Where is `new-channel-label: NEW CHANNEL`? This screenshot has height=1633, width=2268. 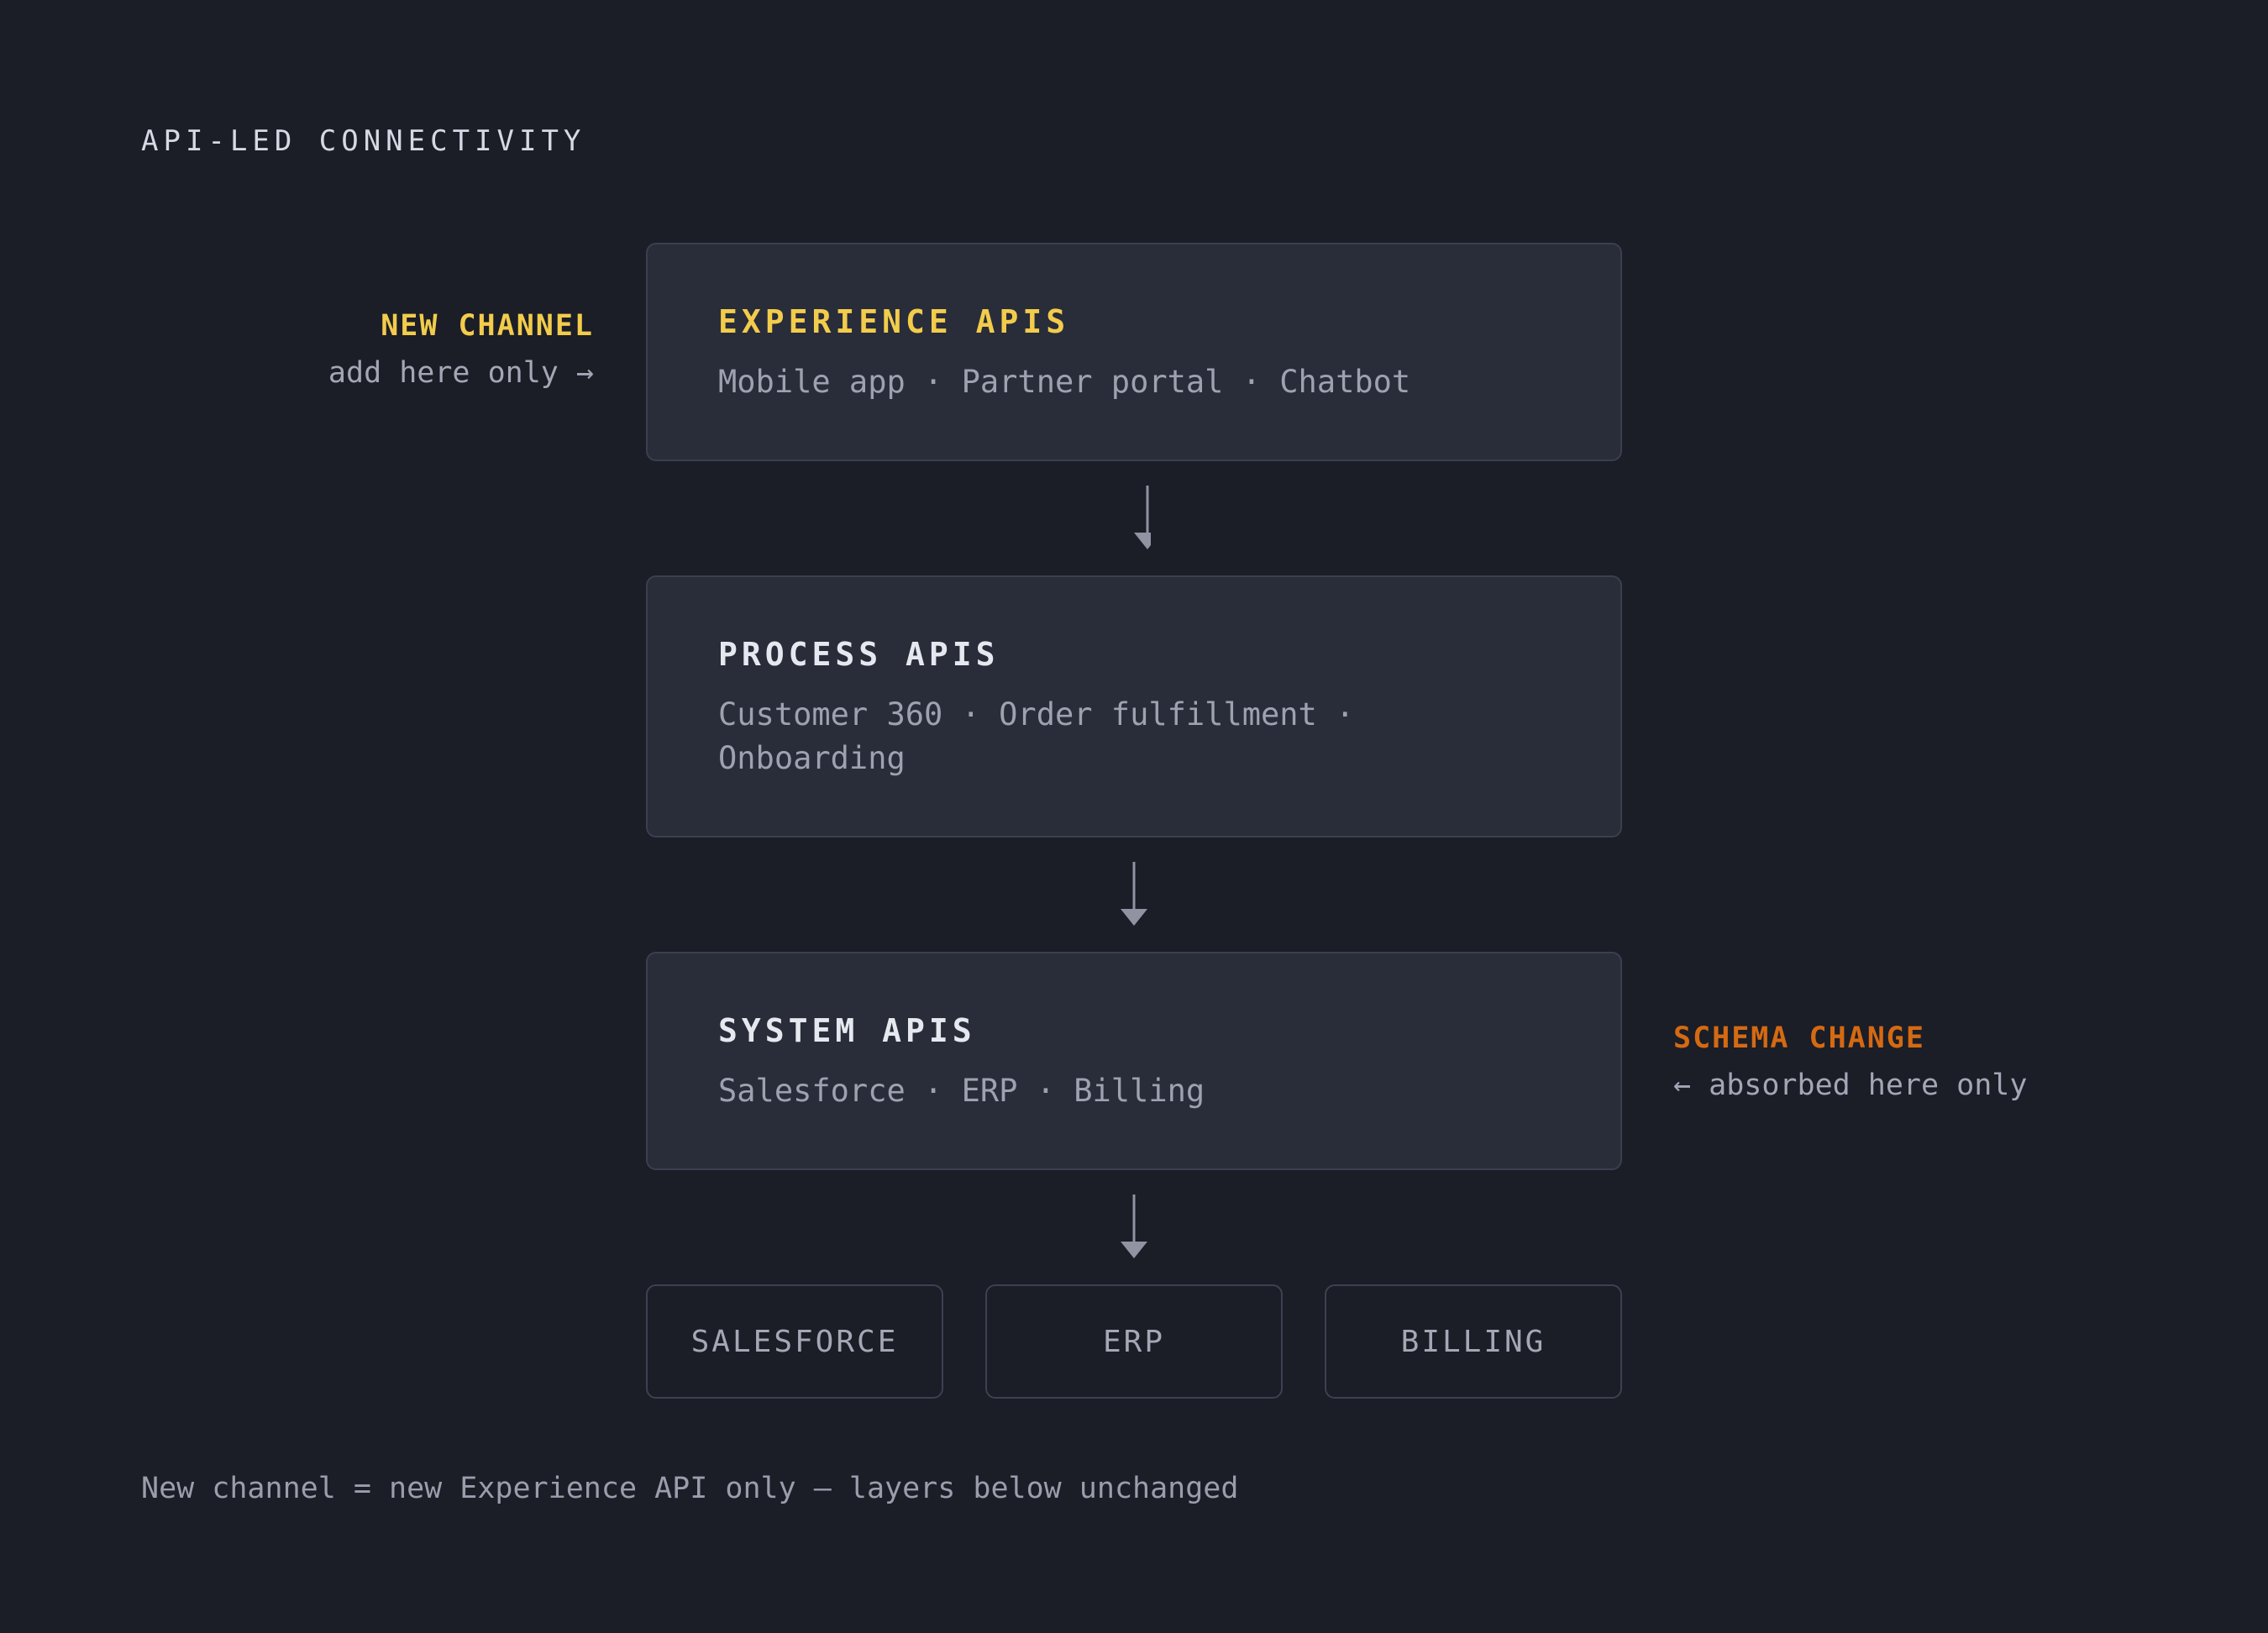 new-channel-label: NEW CHANNEL is located at coordinates (487, 326).